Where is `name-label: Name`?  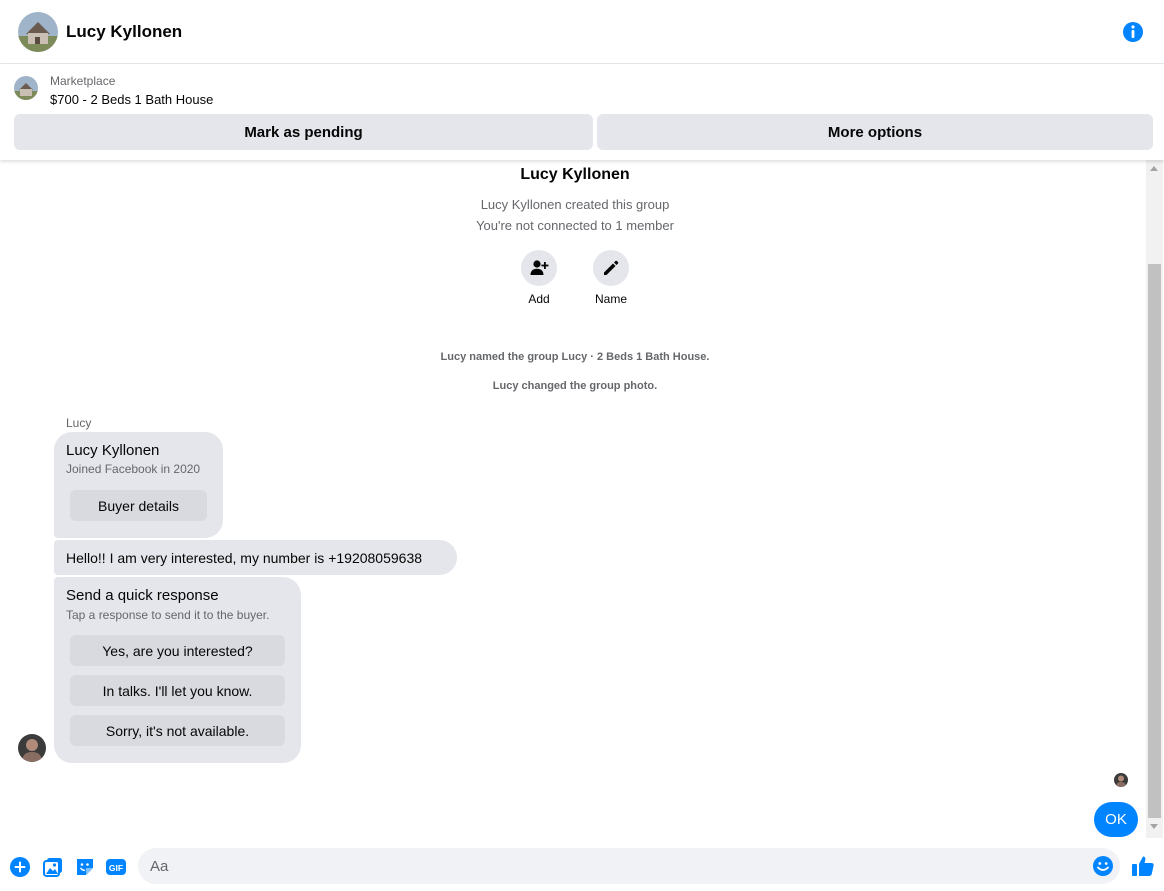 name-label: Name is located at coordinates (610, 299).